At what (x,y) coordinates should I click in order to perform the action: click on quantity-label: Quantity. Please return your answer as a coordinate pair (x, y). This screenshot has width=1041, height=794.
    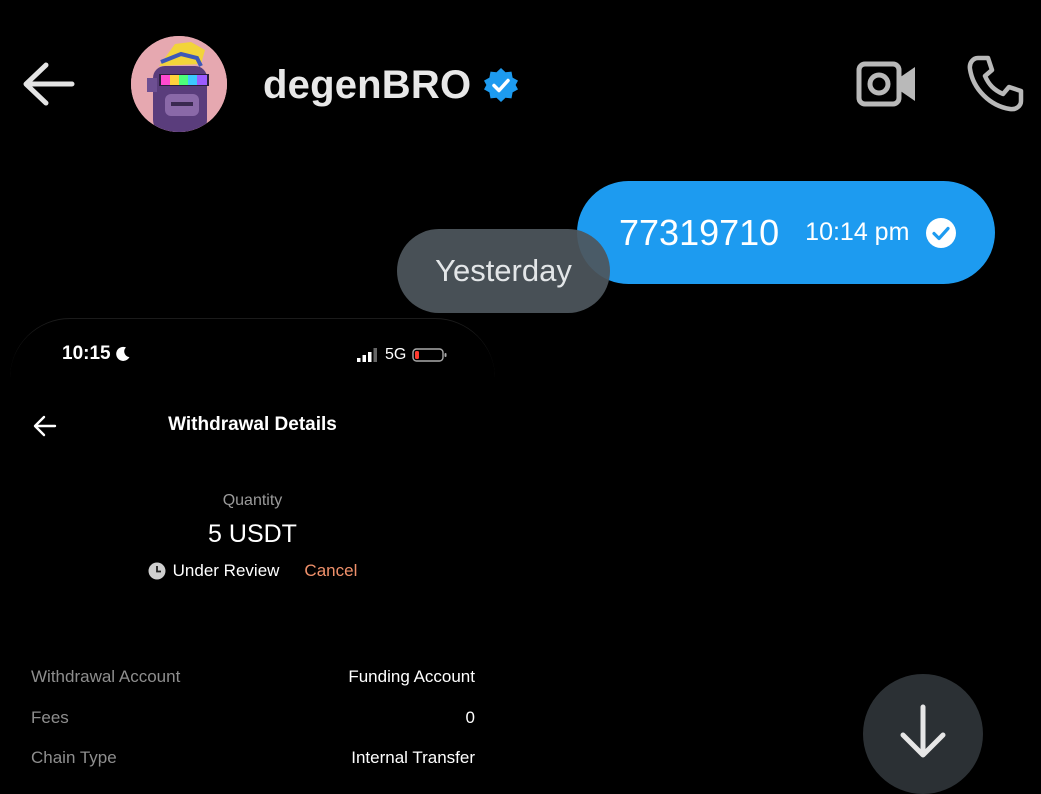
    Looking at the image, I should click on (252, 500).